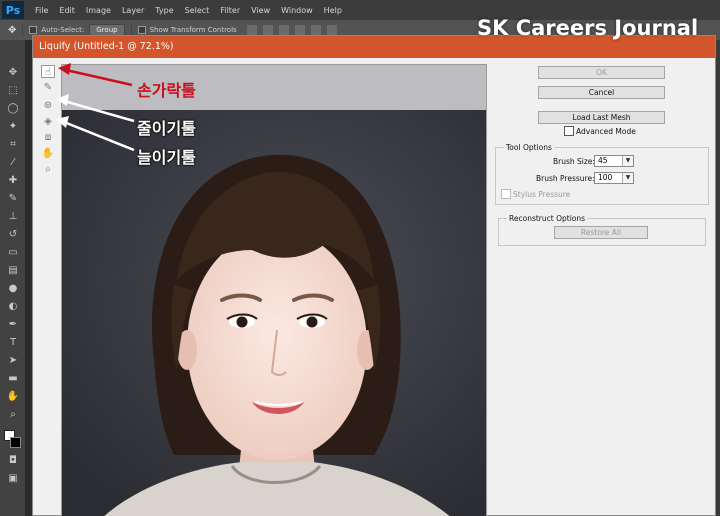  Describe the element at coordinates (13, 324) in the screenshot. I see `pen-tool-icon: ✒` at that location.